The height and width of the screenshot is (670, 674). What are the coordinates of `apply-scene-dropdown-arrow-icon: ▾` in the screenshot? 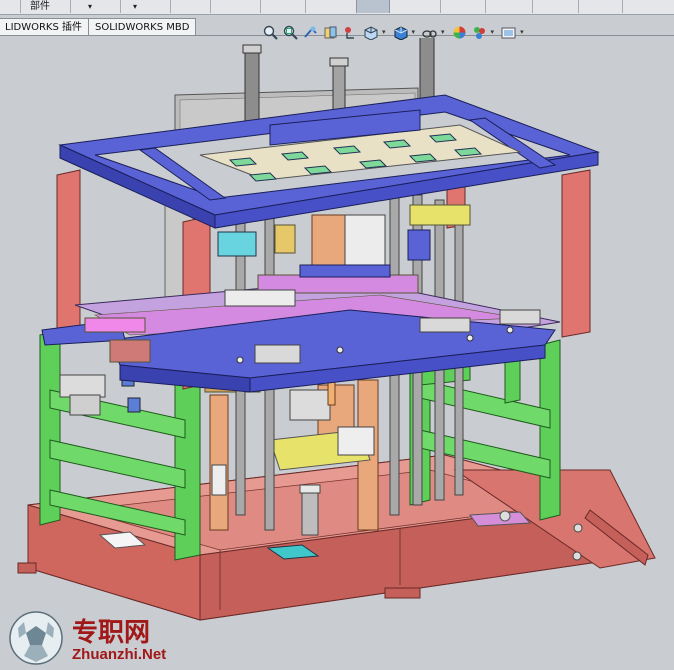 It's located at (493, 32).